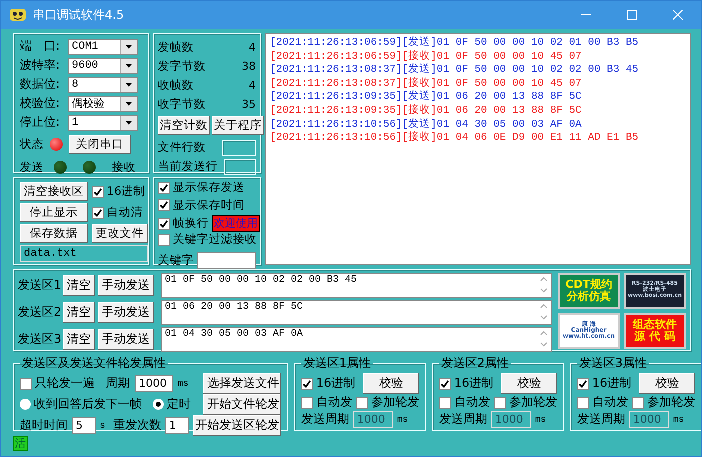 The height and width of the screenshot is (457, 702). Describe the element at coordinates (39, 339) in the screenshot. I see `send-zone-label: 发送区3` at that location.